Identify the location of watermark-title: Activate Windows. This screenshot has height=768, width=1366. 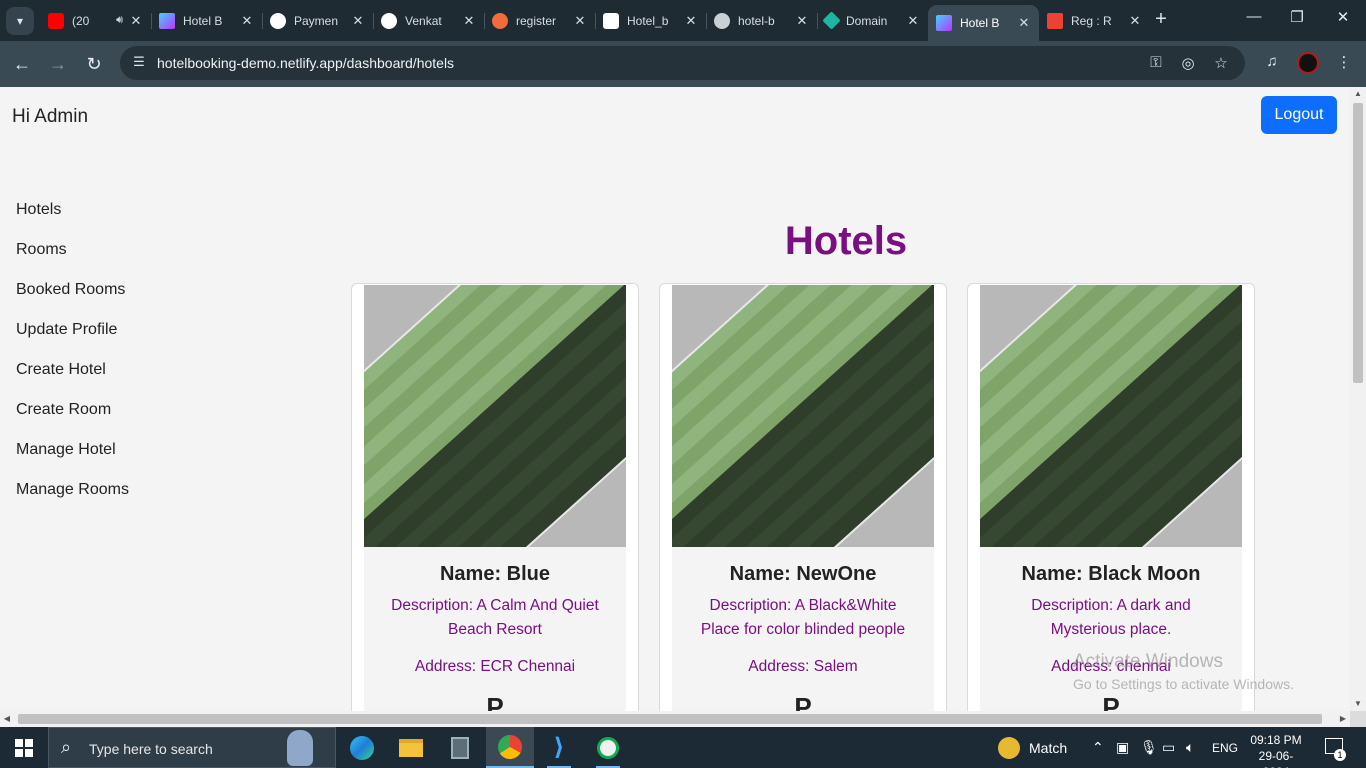
(1148, 661).